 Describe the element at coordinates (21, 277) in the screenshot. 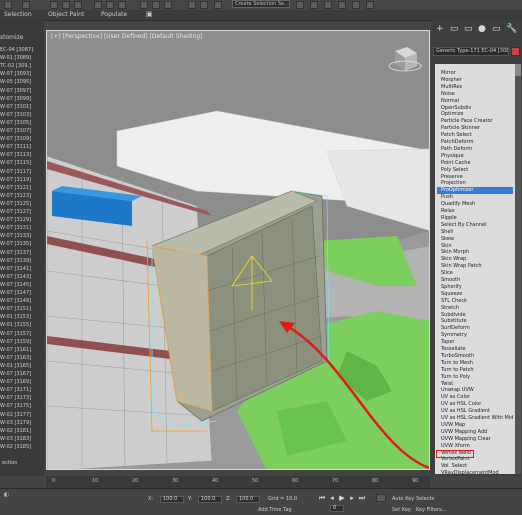

I see `scene-list-item: W-07 [3143]` at that location.